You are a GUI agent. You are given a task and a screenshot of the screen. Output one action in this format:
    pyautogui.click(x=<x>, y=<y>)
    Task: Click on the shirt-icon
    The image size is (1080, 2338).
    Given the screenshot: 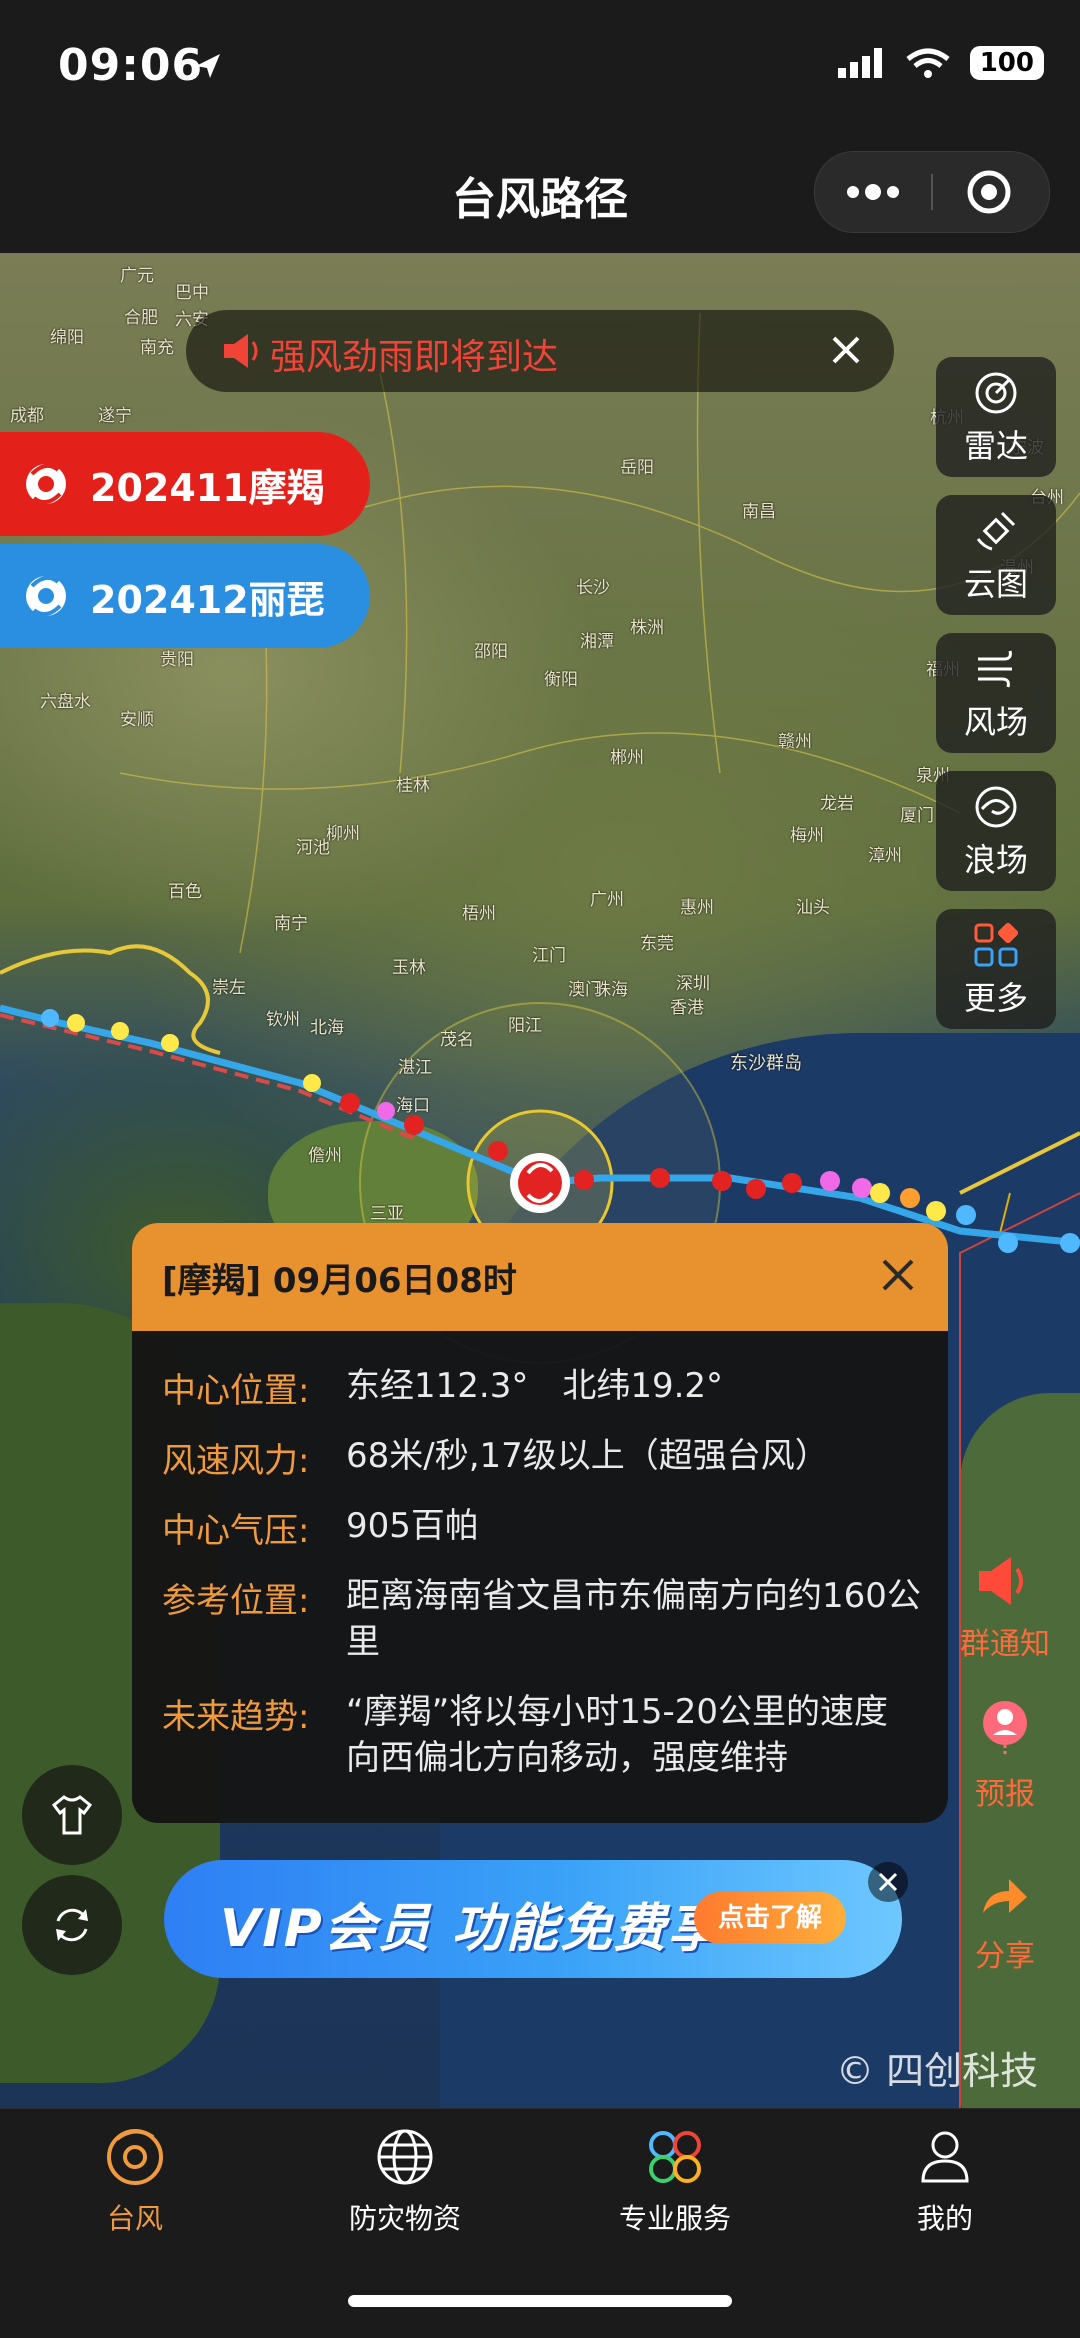 What is the action you would take?
    pyautogui.click(x=72, y=1815)
    